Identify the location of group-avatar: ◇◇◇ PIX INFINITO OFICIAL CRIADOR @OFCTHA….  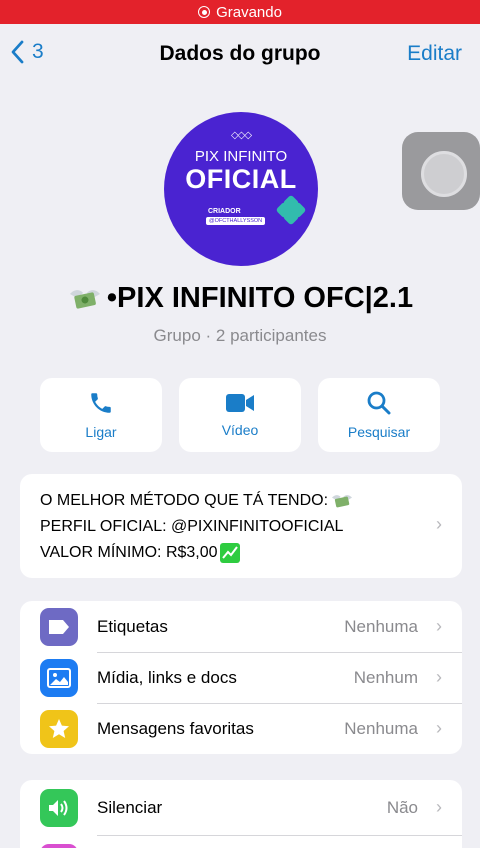
(241, 189).